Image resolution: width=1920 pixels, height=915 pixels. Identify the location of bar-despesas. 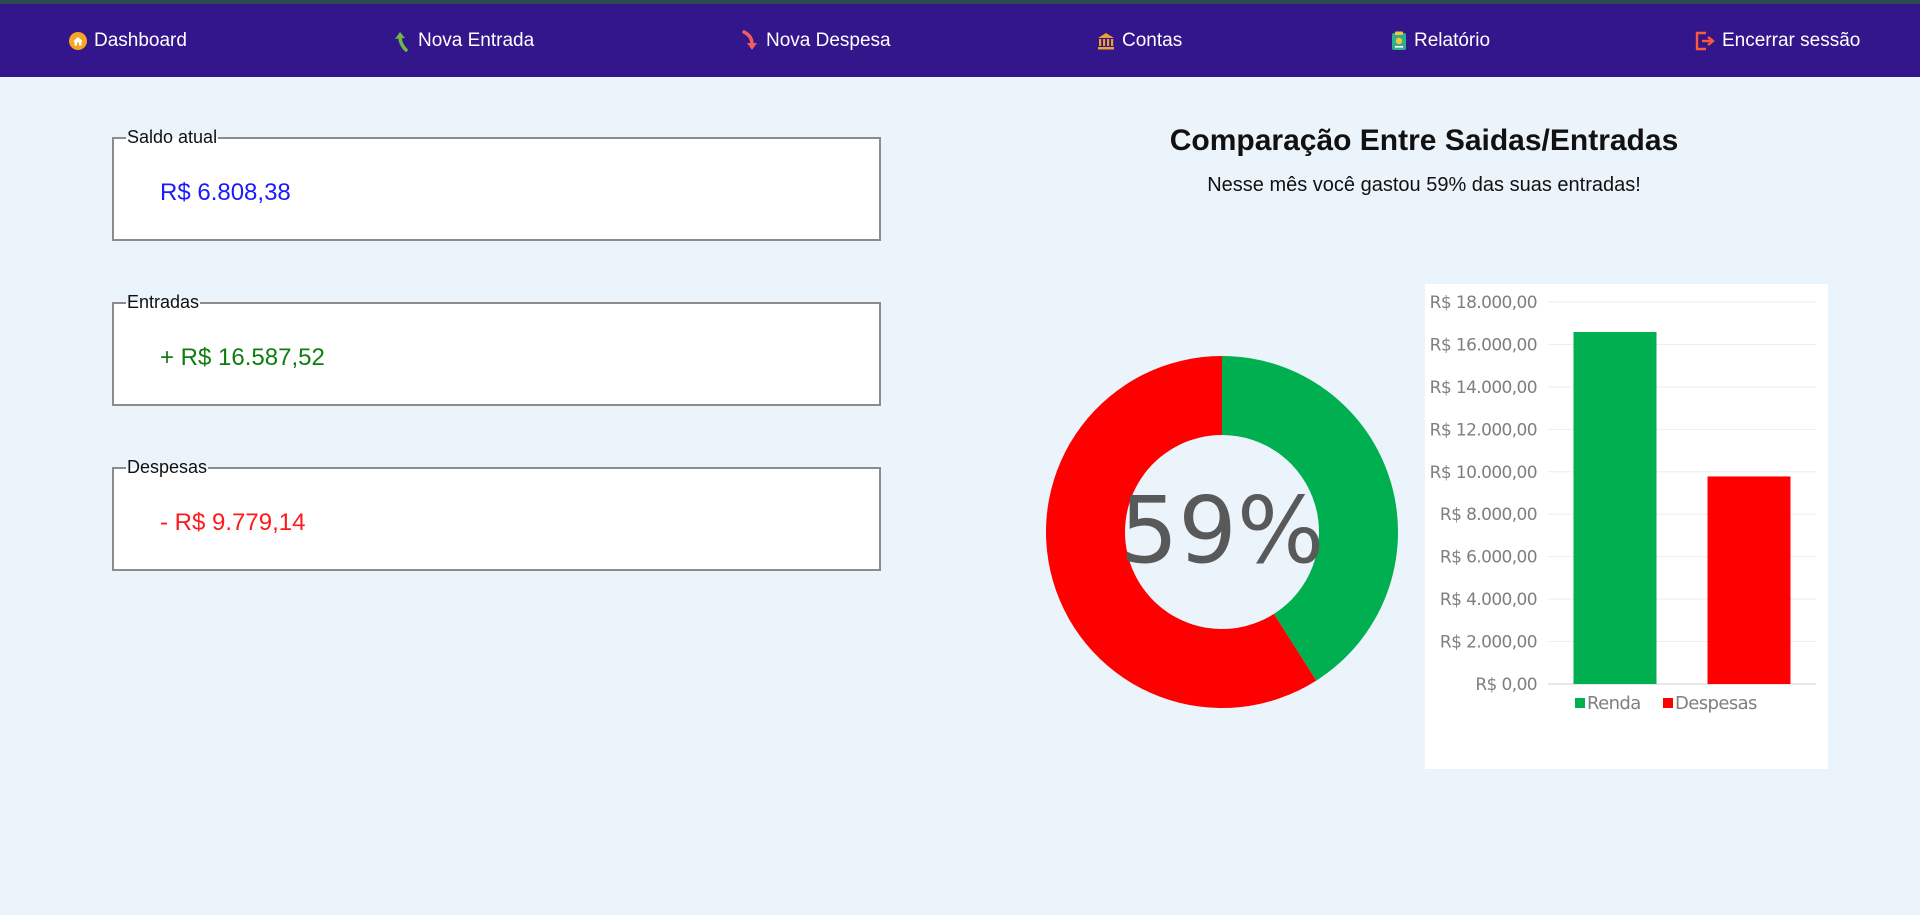
(1749, 580).